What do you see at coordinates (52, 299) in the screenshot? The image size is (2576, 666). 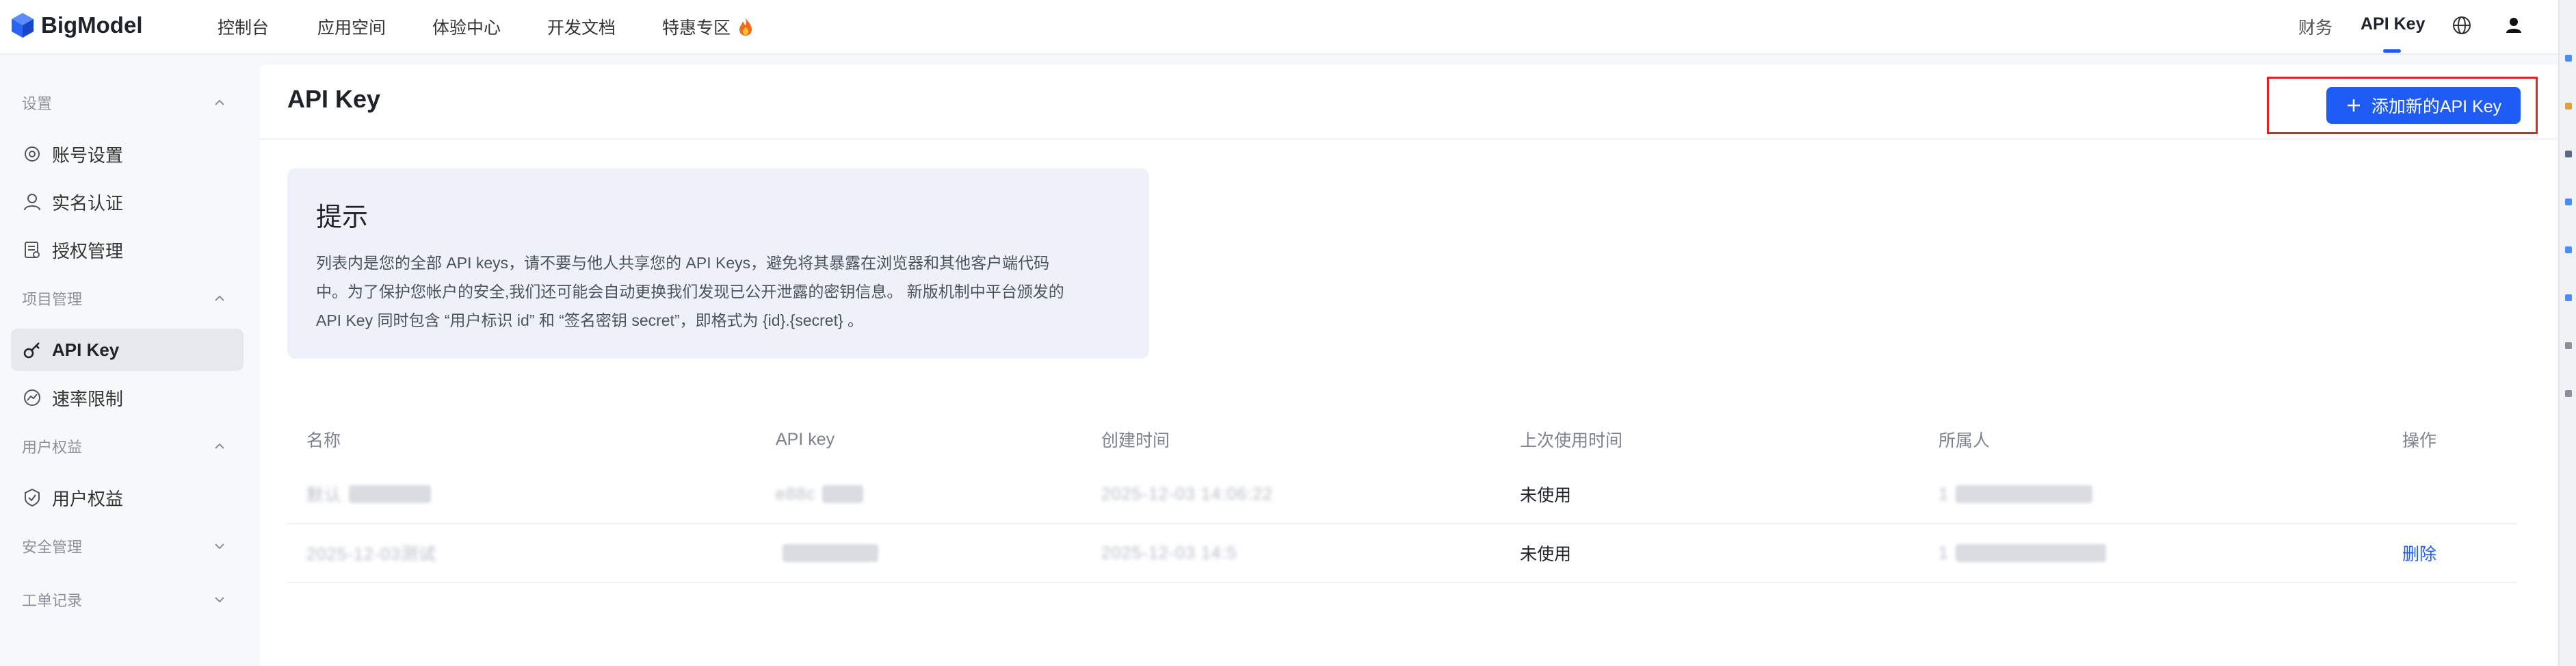 I see `sidebar-group-title: 项目管理` at bounding box center [52, 299].